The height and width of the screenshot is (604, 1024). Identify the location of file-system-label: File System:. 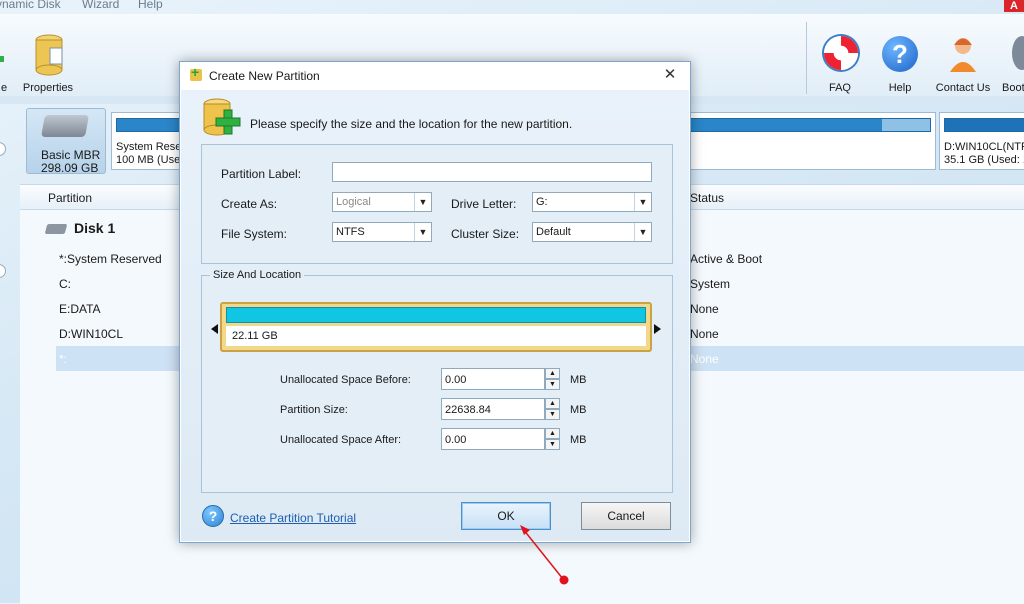
(254, 234).